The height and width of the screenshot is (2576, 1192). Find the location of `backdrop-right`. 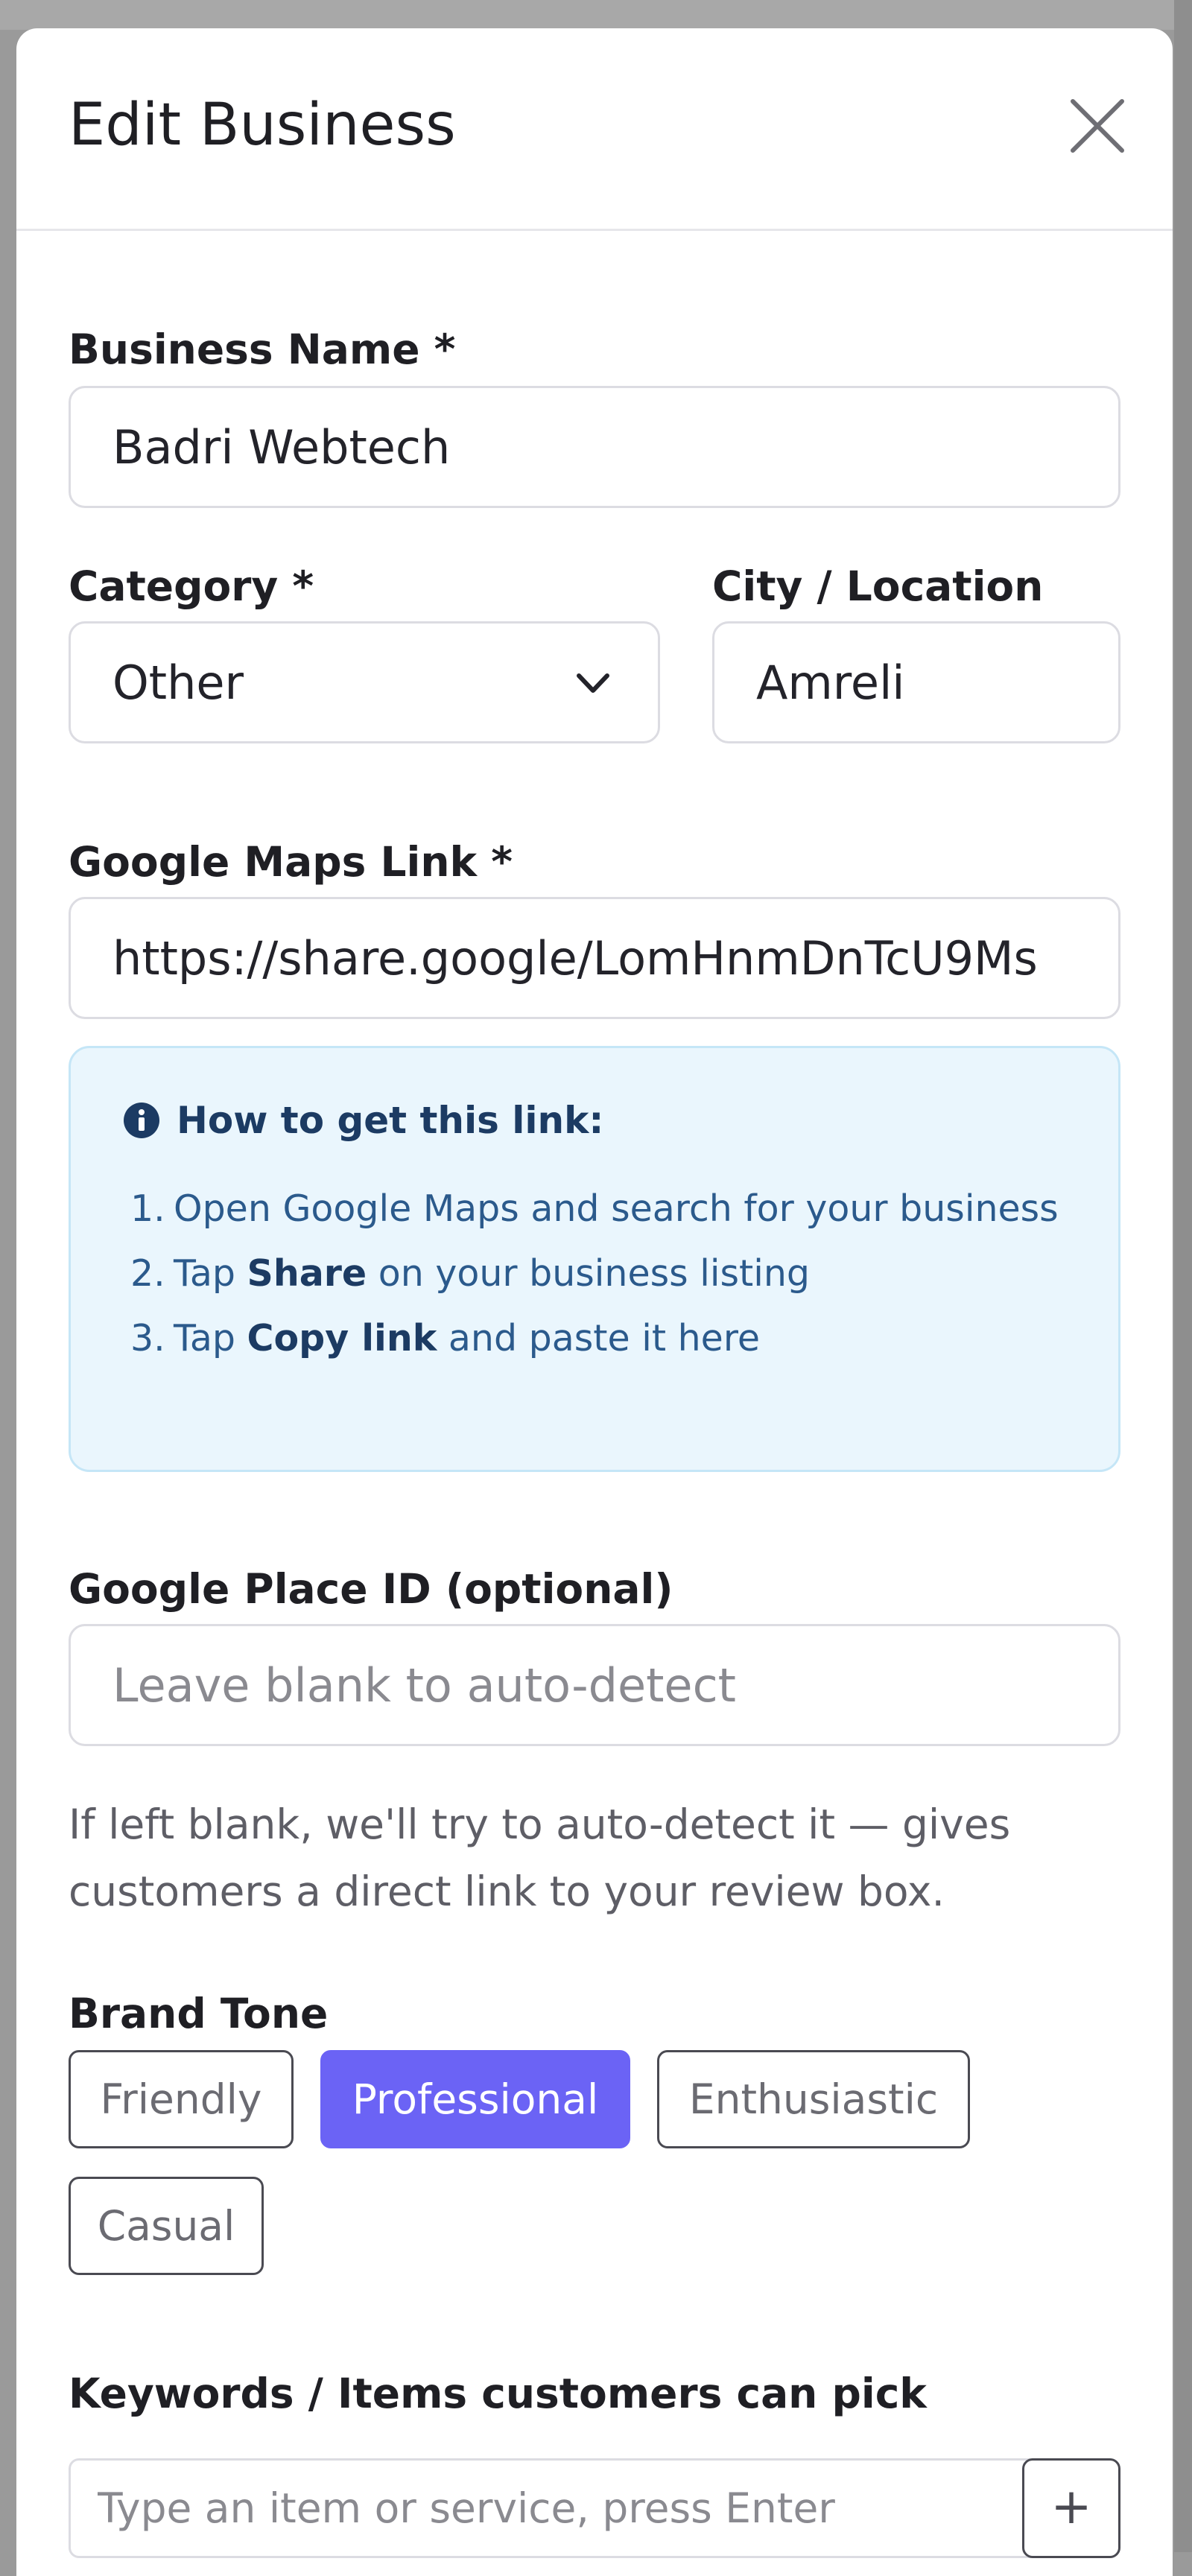

backdrop-right is located at coordinates (1183, 1276).